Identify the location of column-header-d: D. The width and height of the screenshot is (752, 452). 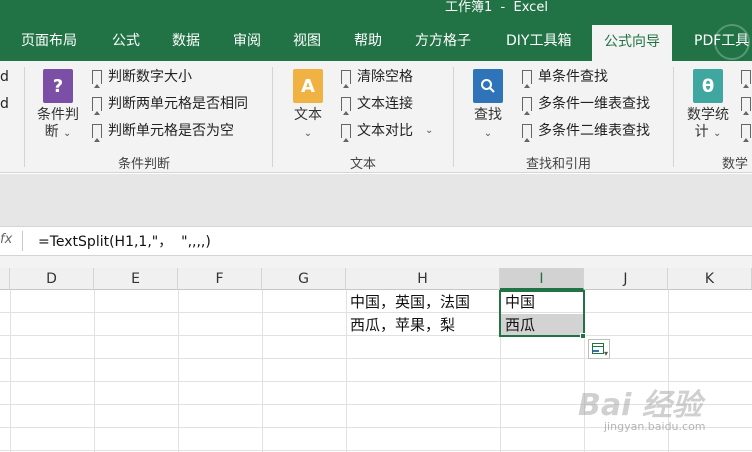
(52, 279).